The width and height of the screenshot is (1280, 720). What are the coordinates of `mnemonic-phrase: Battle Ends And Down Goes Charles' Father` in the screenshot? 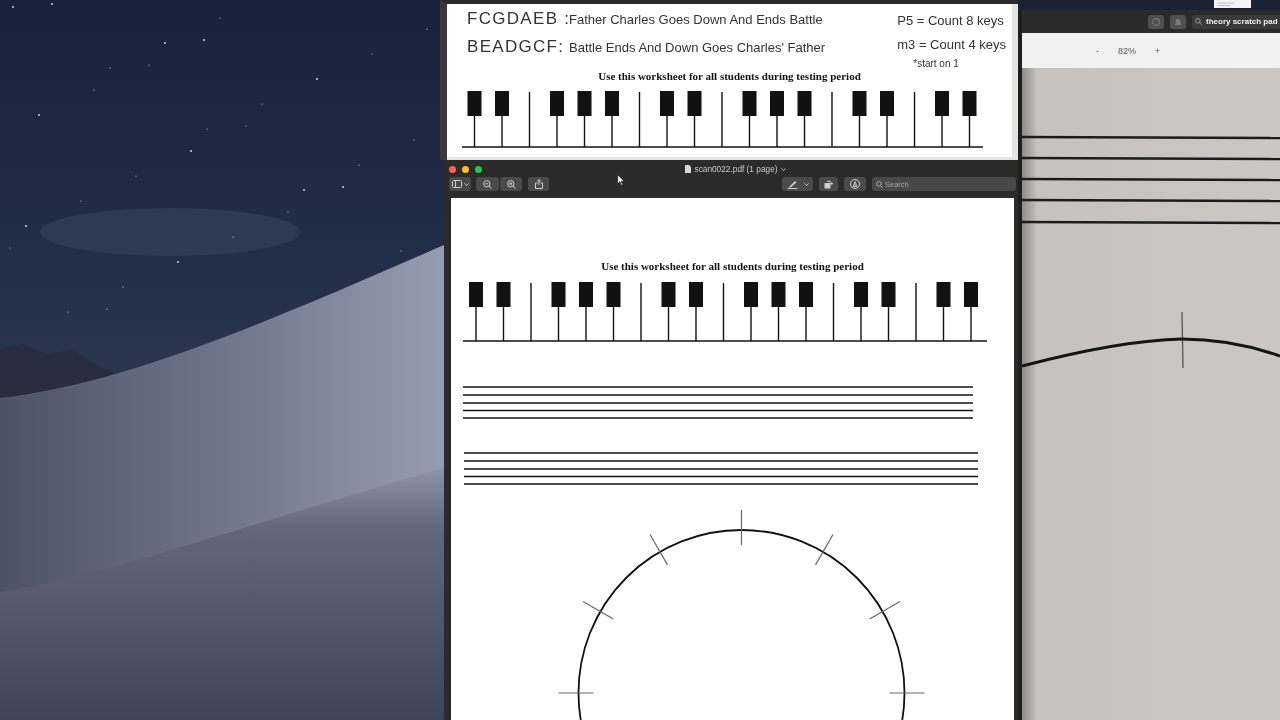 It's located at (697, 48).